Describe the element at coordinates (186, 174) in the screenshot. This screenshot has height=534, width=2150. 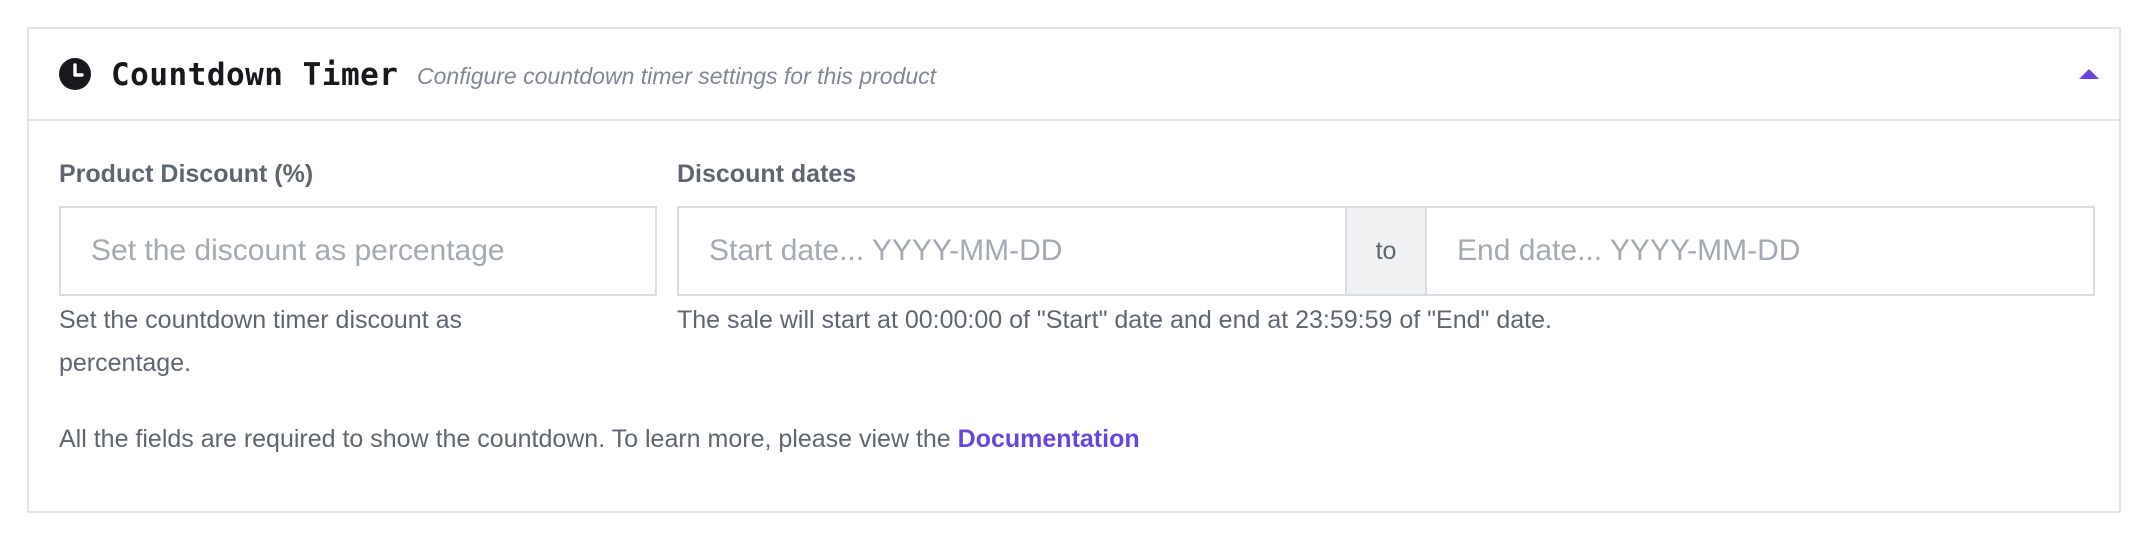
I see `discount-label: Product Discount (%)` at that location.